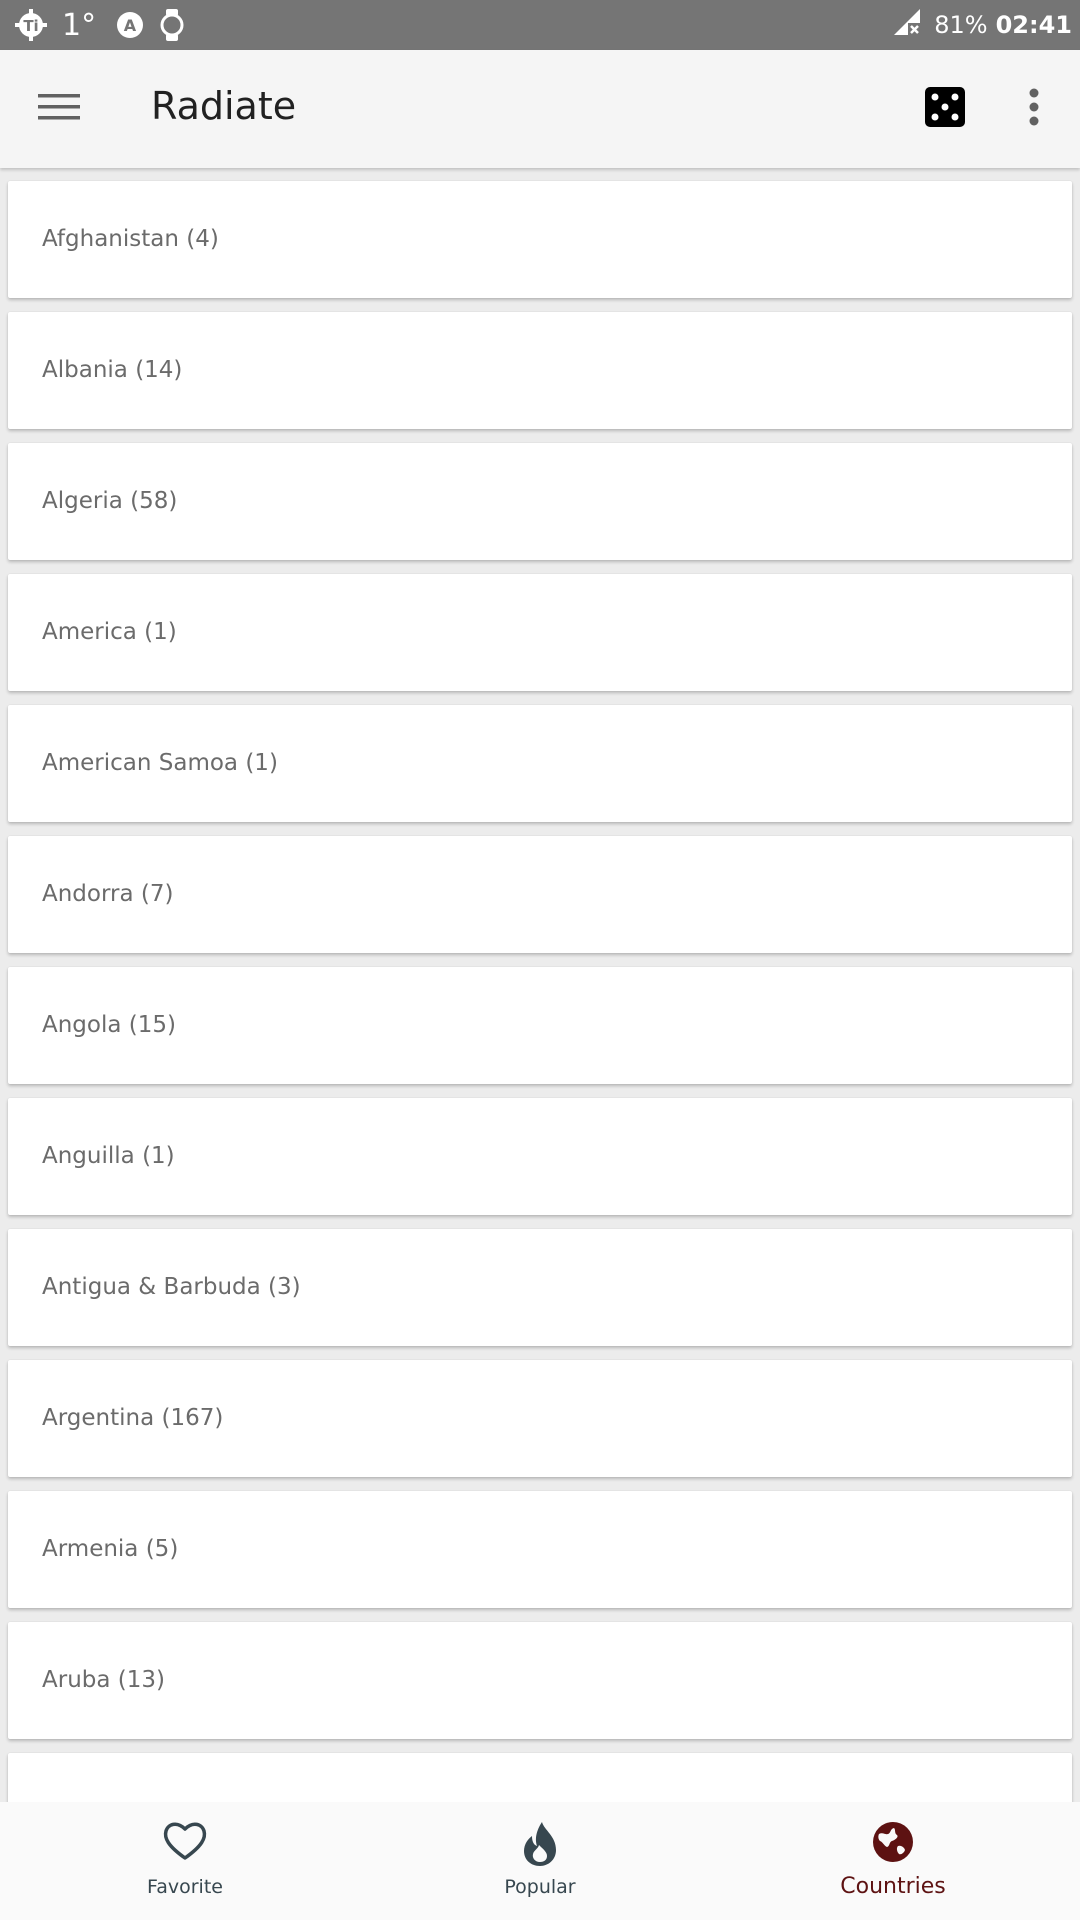  Describe the element at coordinates (961, 25) in the screenshot. I see `battery-level: 81%` at that location.